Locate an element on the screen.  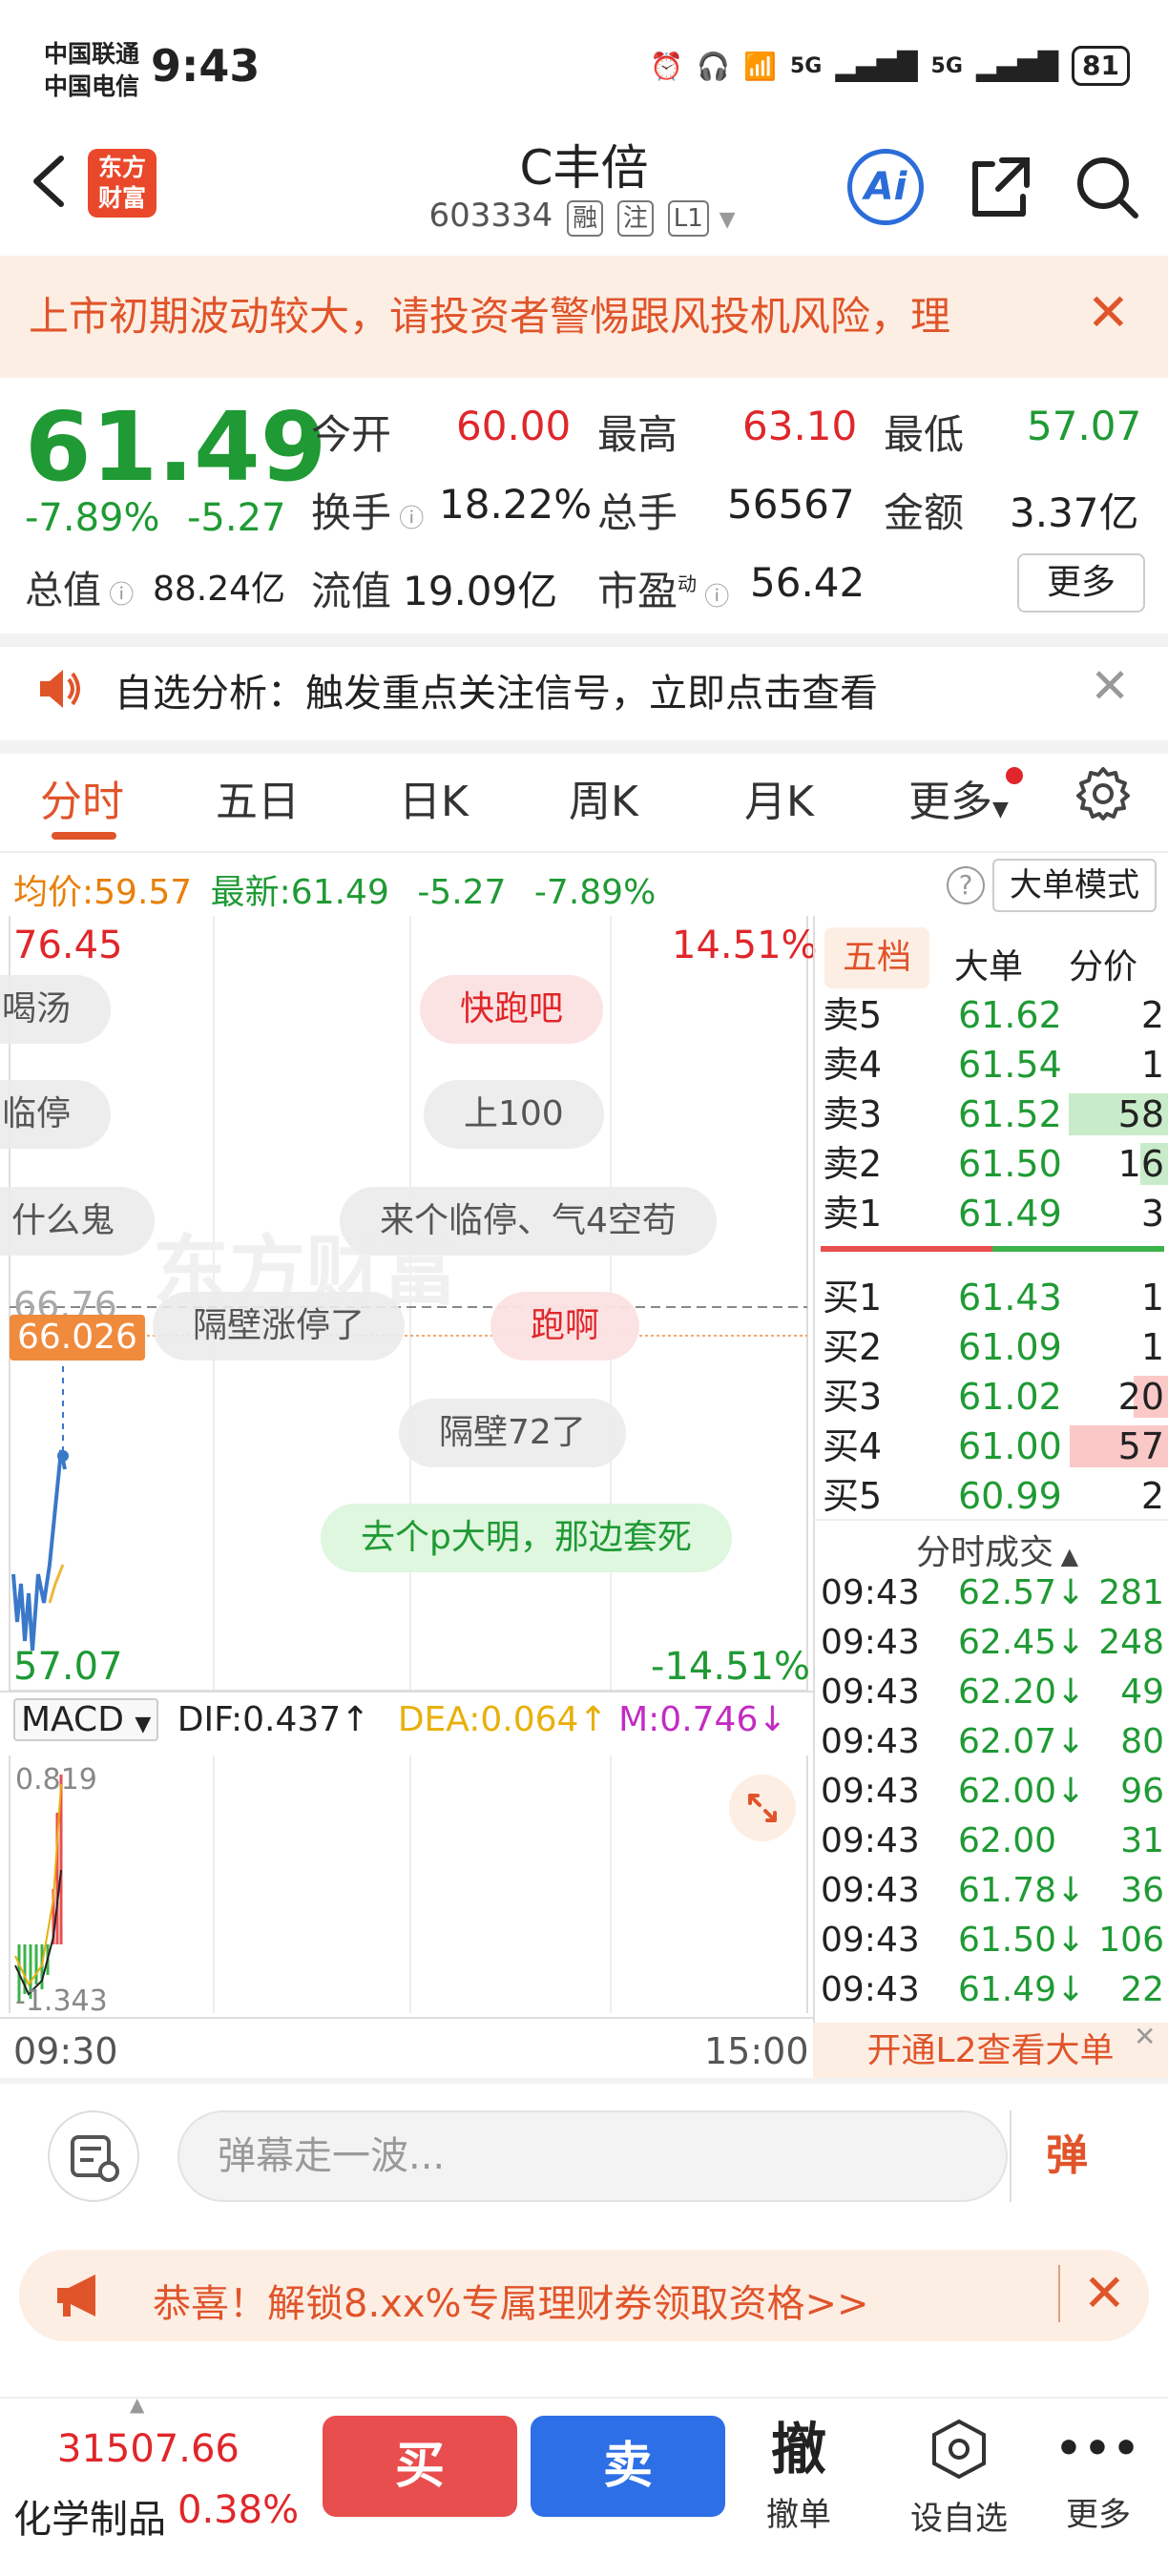
level-price: 61.00 is located at coordinates (1010, 1446).